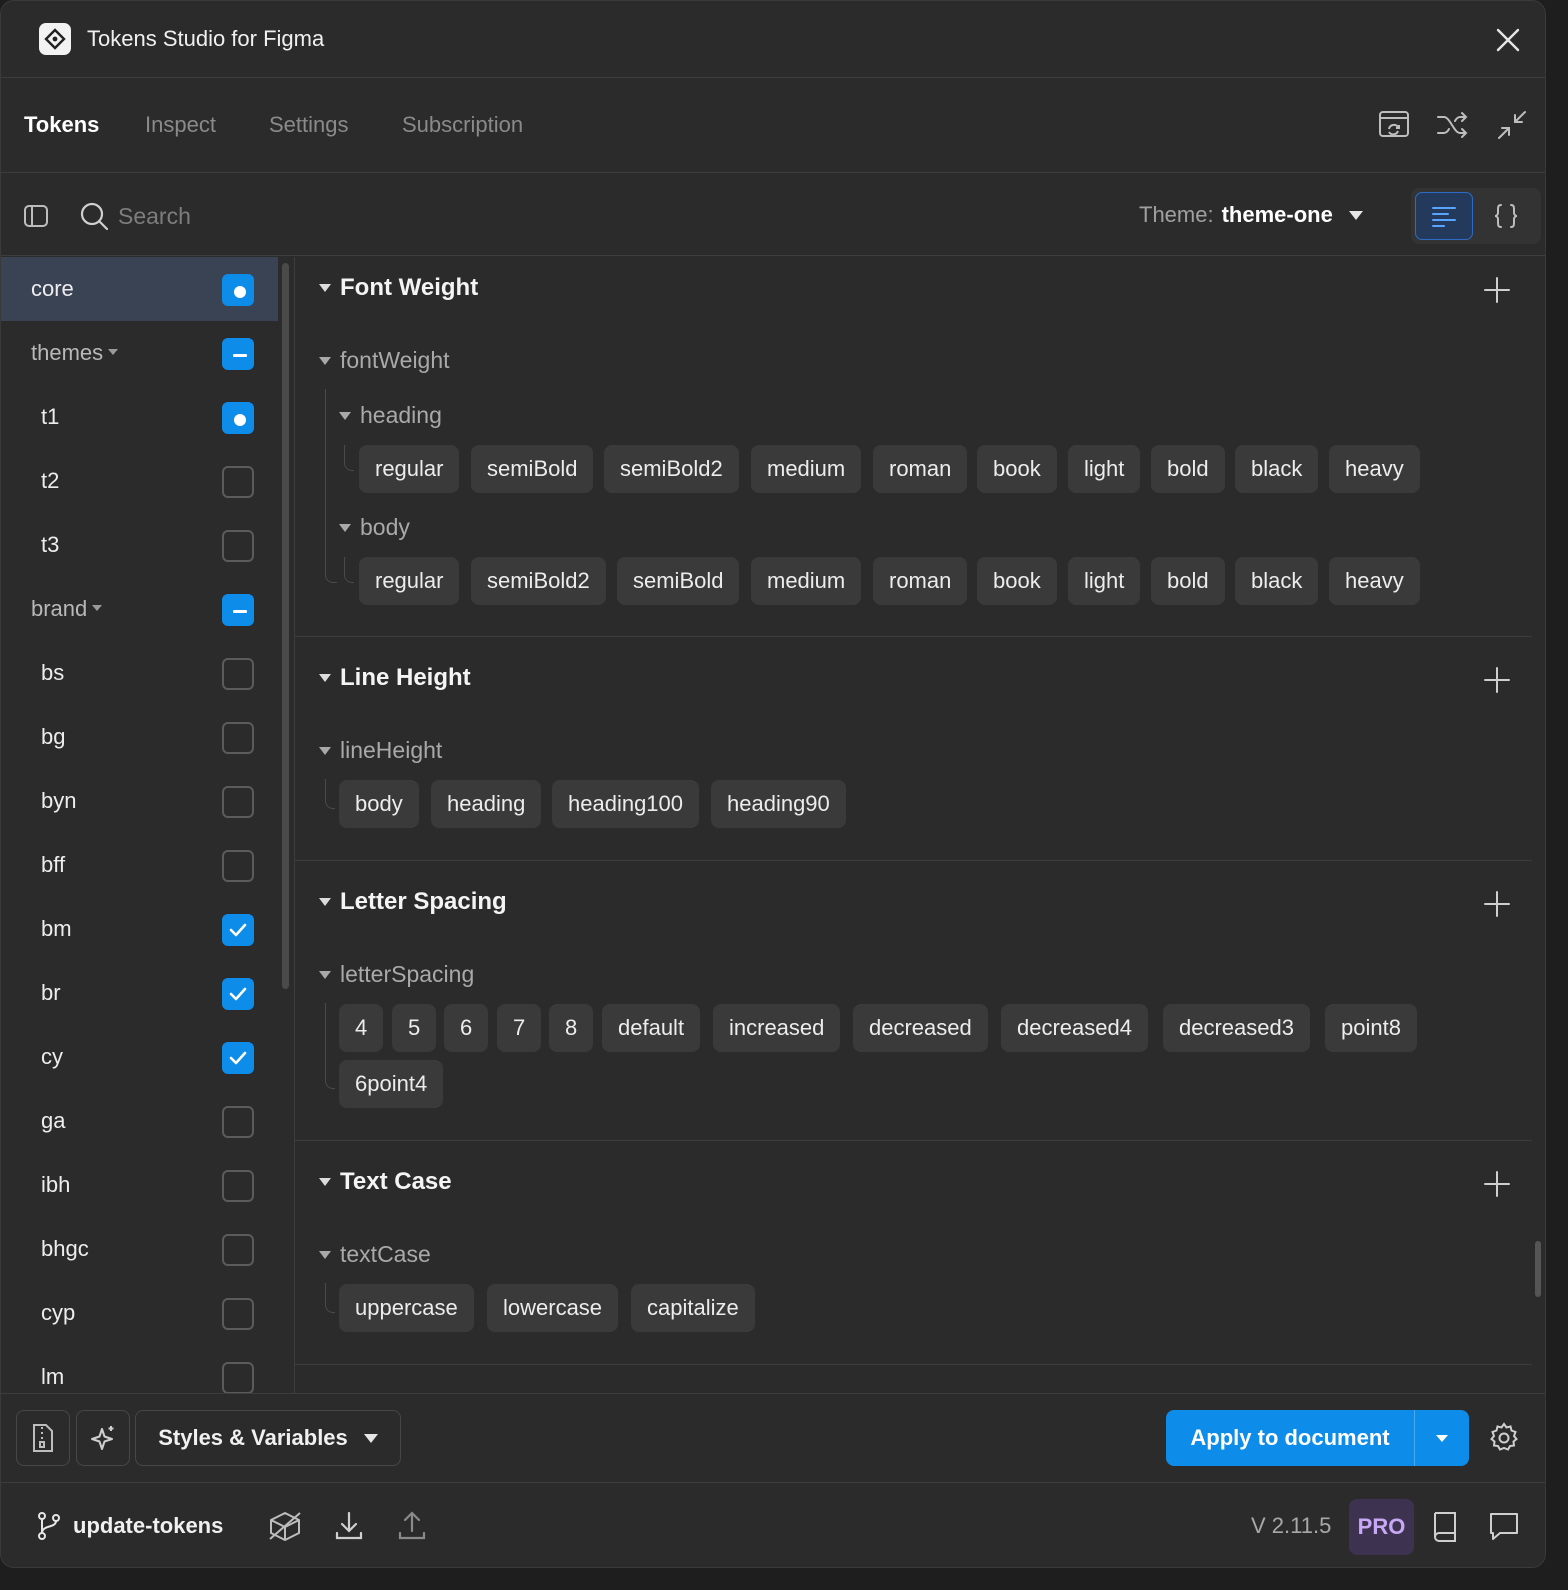 This screenshot has width=1568, height=1590. What do you see at coordinates (180, 125) in the screenshot?
I see `tab-inspect: Inspect` at bounding box center [180, 125].